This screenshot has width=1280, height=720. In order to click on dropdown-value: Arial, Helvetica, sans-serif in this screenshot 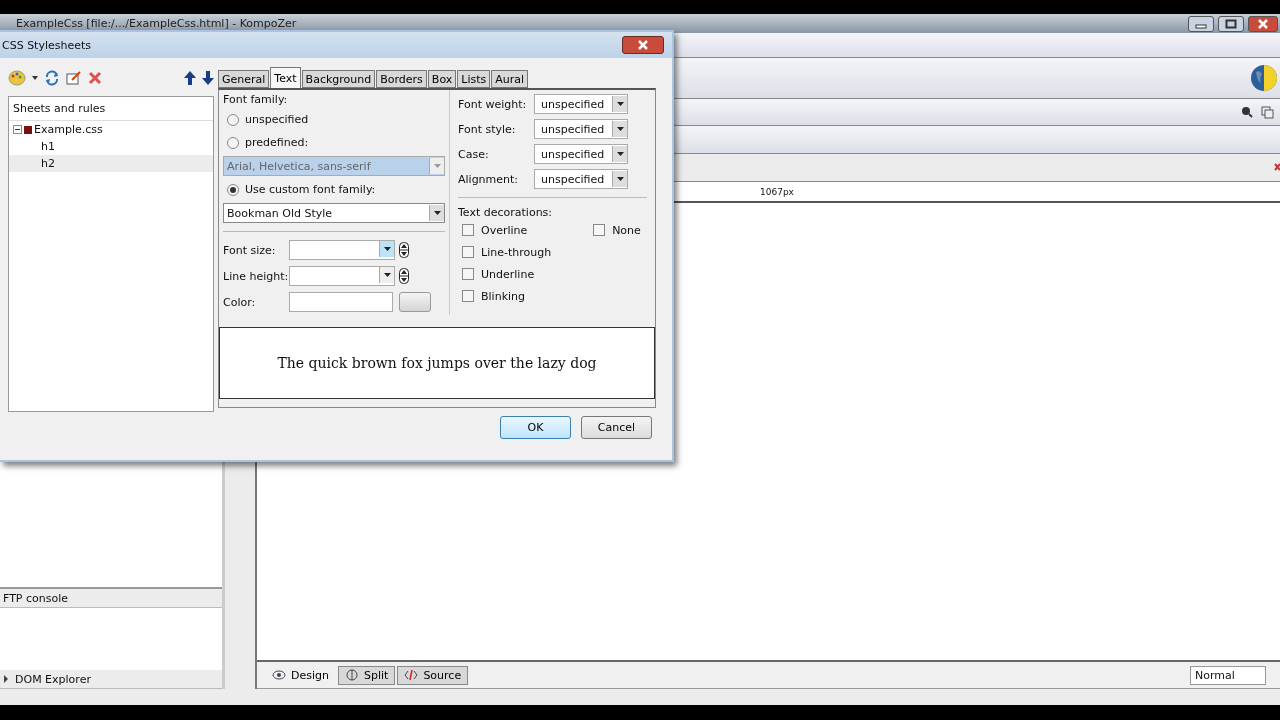, I will do `click(299, 166)`.